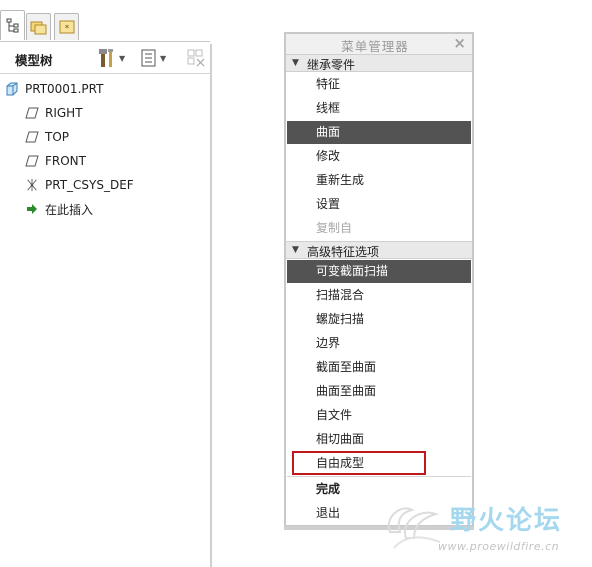  I want to click on menu-item-modify: 修改, so click(379, 156).